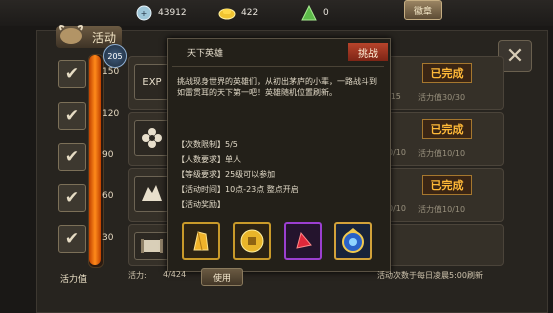 Image resolution: width=553 pixels, height=313 pixels. Describe the element at coordinates (207, 144) in the screenshot. I see `info-attempts: 【次数限制】5/5` at that location.